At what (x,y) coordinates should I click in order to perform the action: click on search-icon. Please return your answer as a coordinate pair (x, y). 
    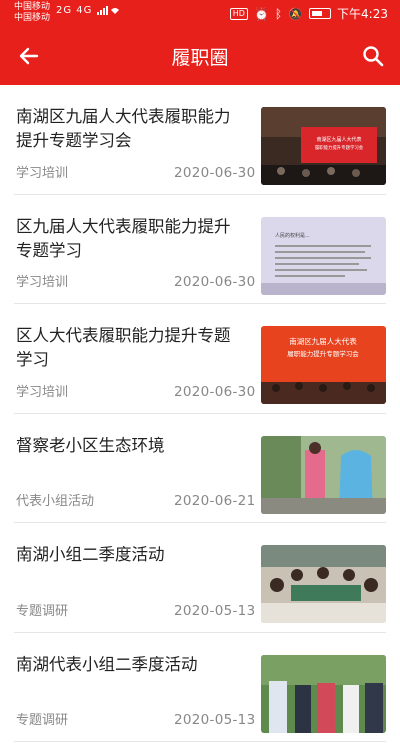
    Looking at the image, I should click on (373, 56).